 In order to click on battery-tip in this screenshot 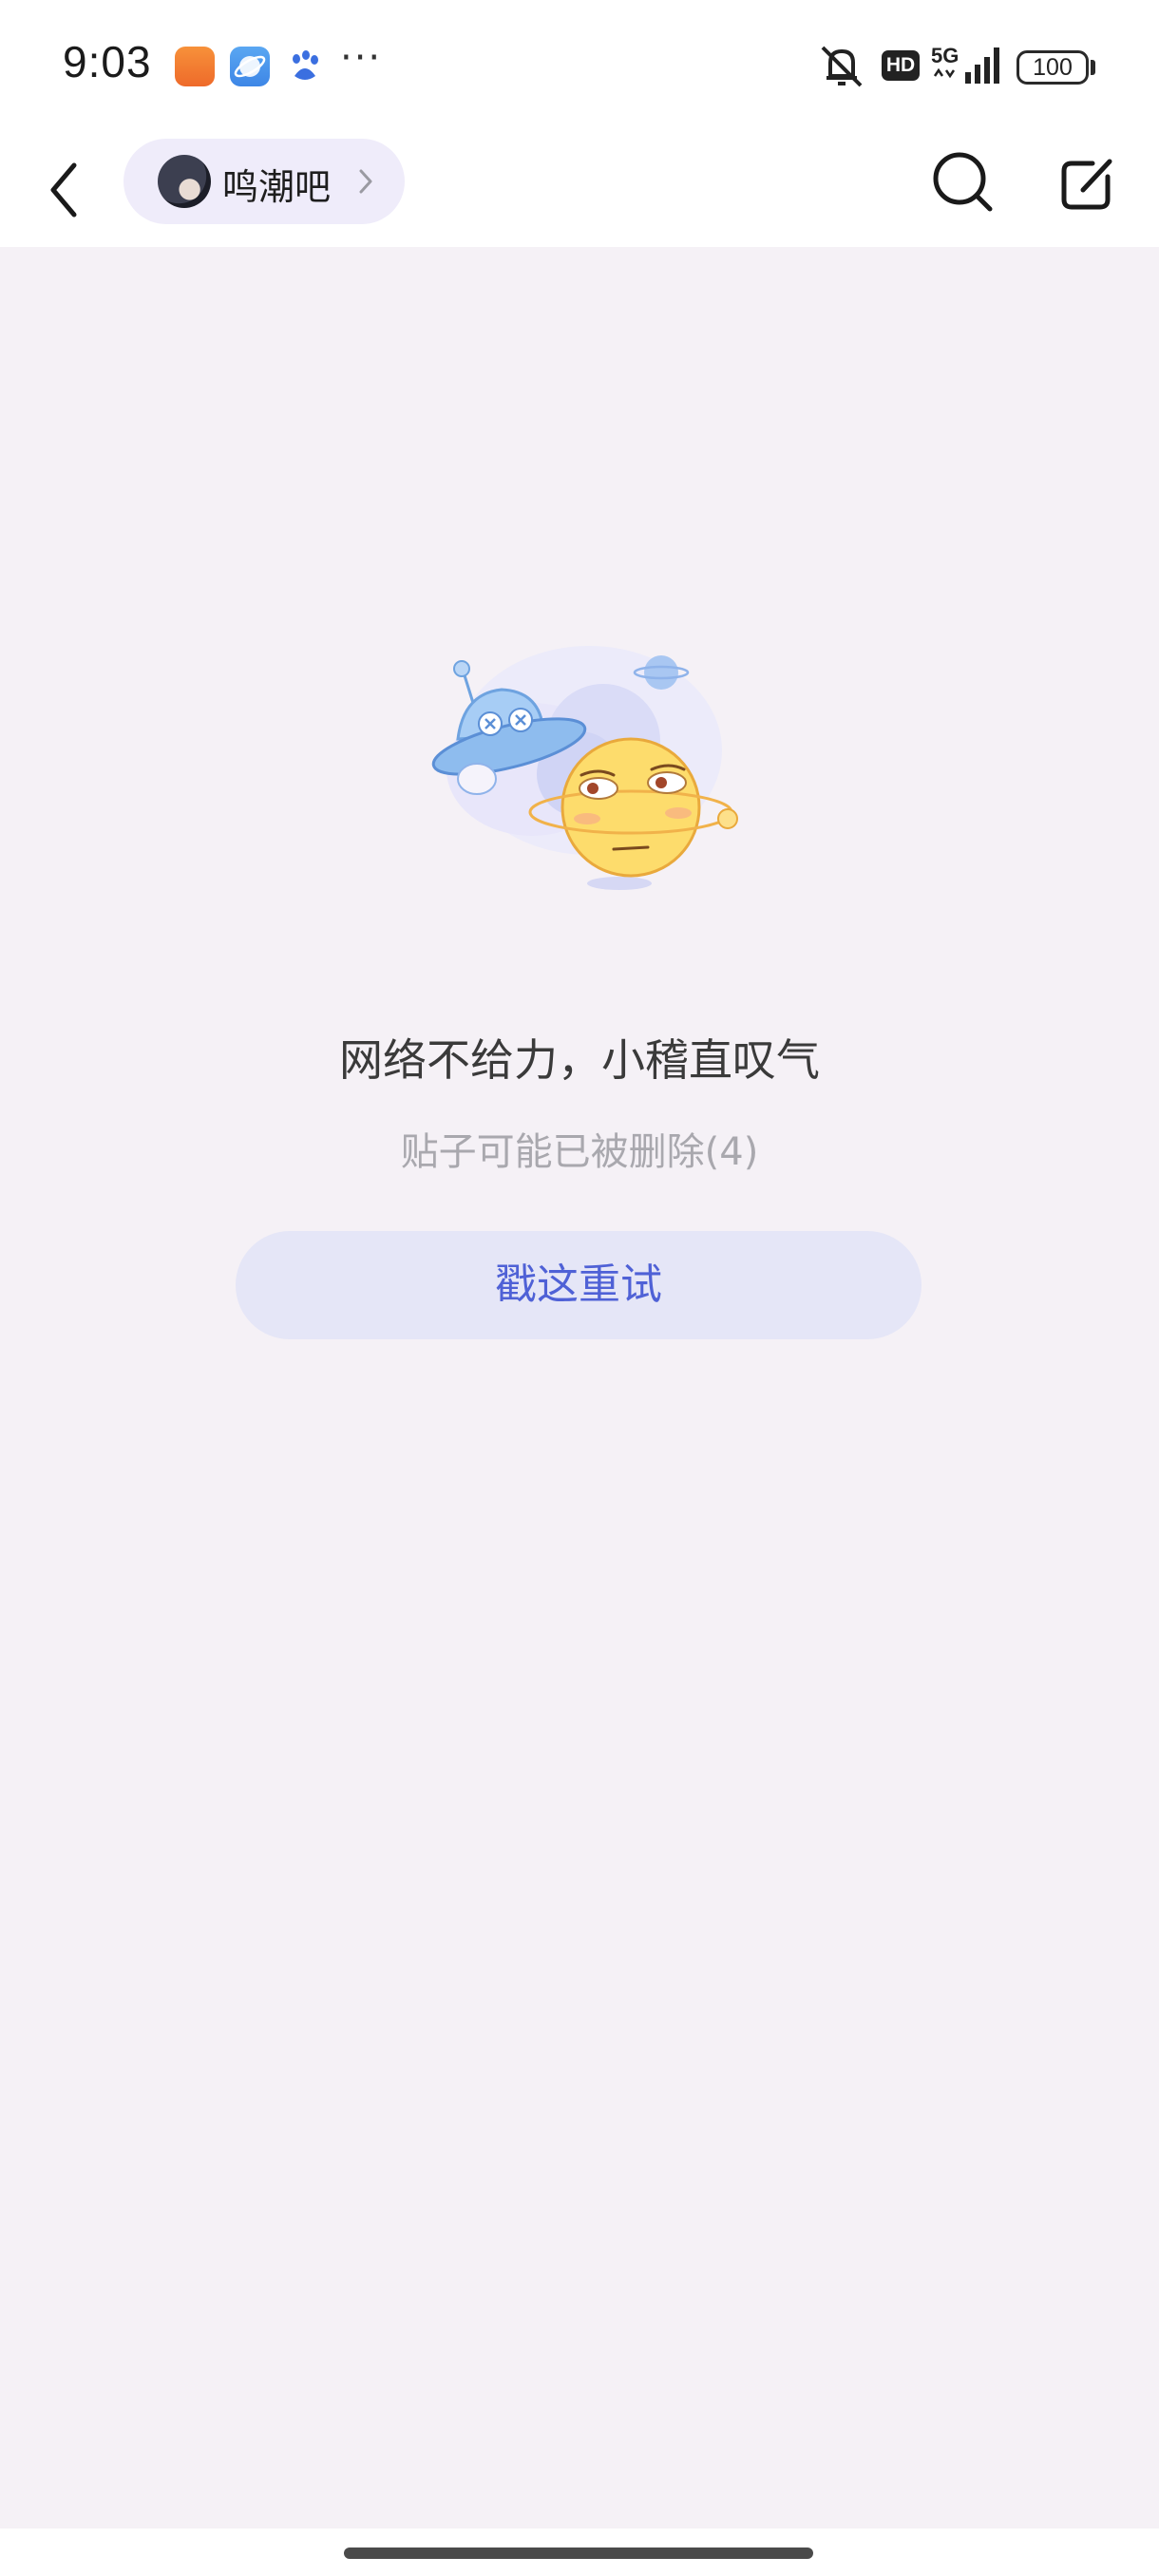, I will do `click(1093, 67)`.